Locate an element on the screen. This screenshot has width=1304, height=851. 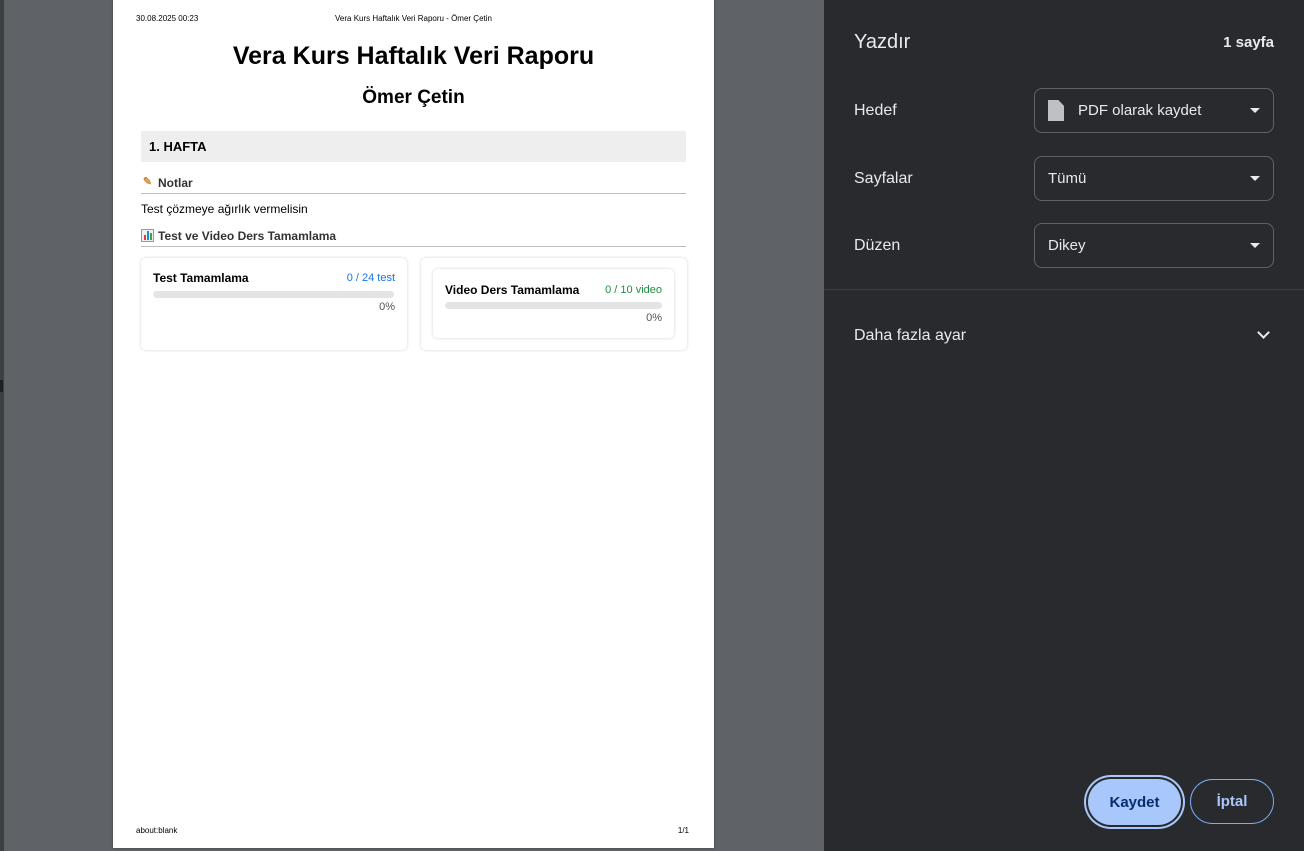
destination-label: Hedef is located at coordinates (875, 110).